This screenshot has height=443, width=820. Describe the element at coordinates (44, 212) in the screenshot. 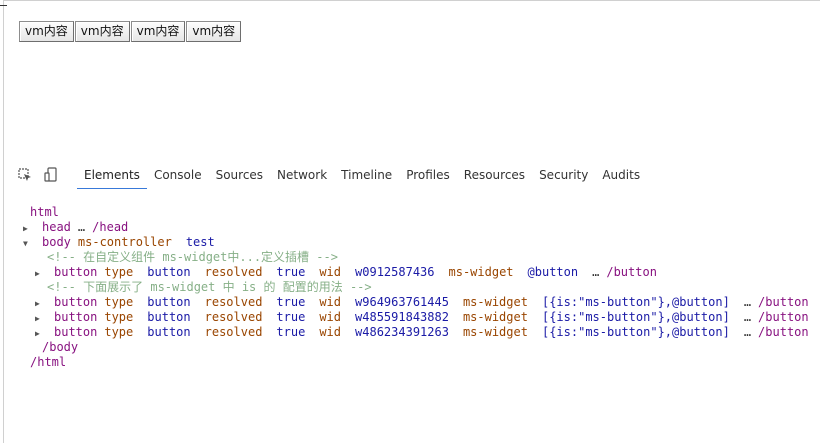

I see `tag-name: html` at that location.